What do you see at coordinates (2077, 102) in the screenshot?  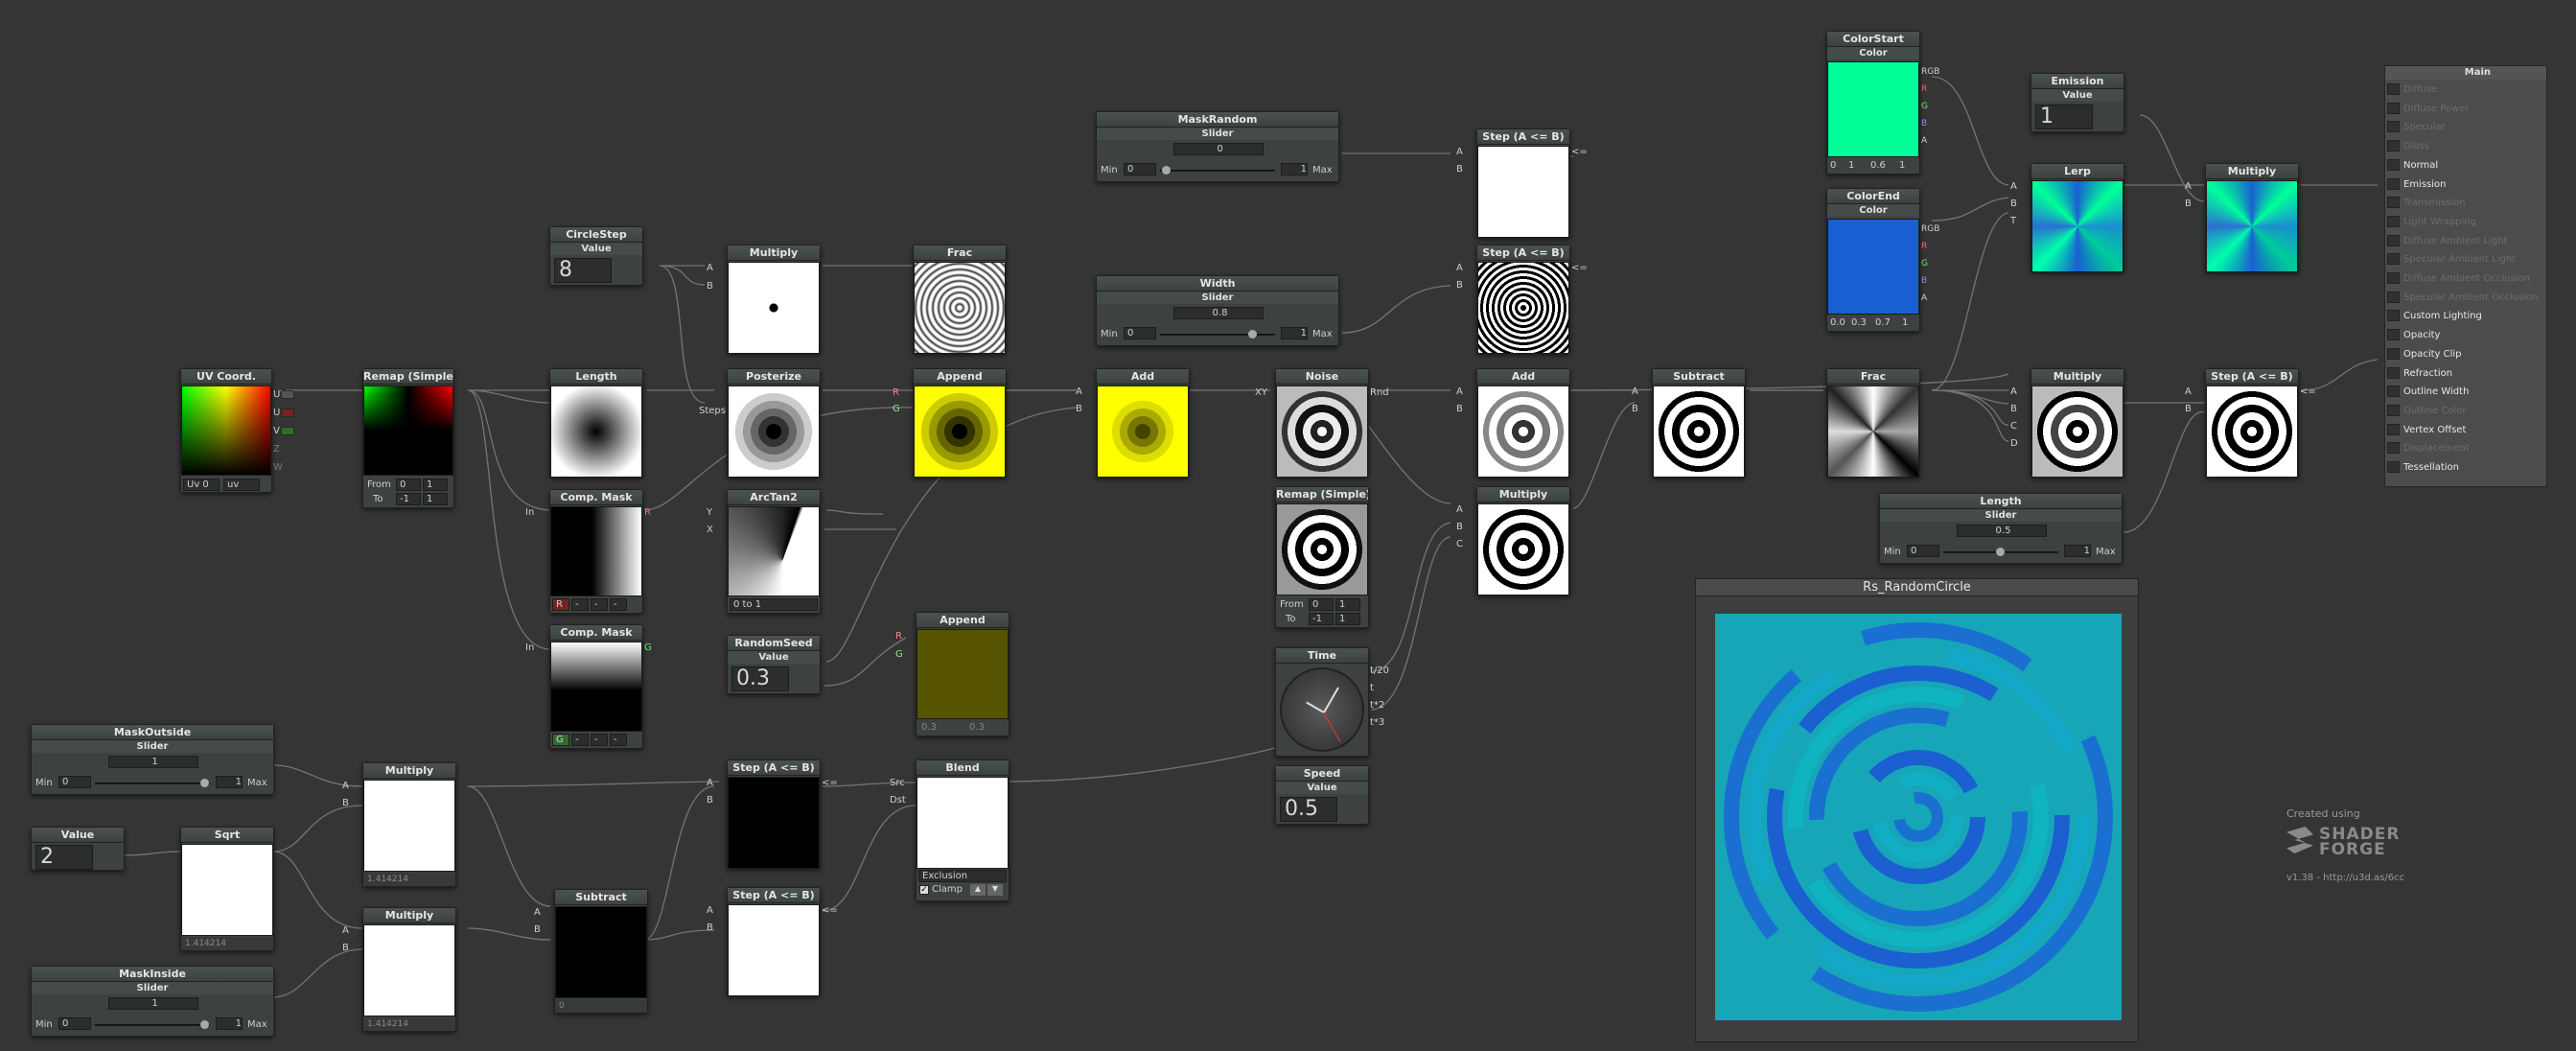 I see `emission-node: Emission Value 1` at bounding box center [2077, 102].